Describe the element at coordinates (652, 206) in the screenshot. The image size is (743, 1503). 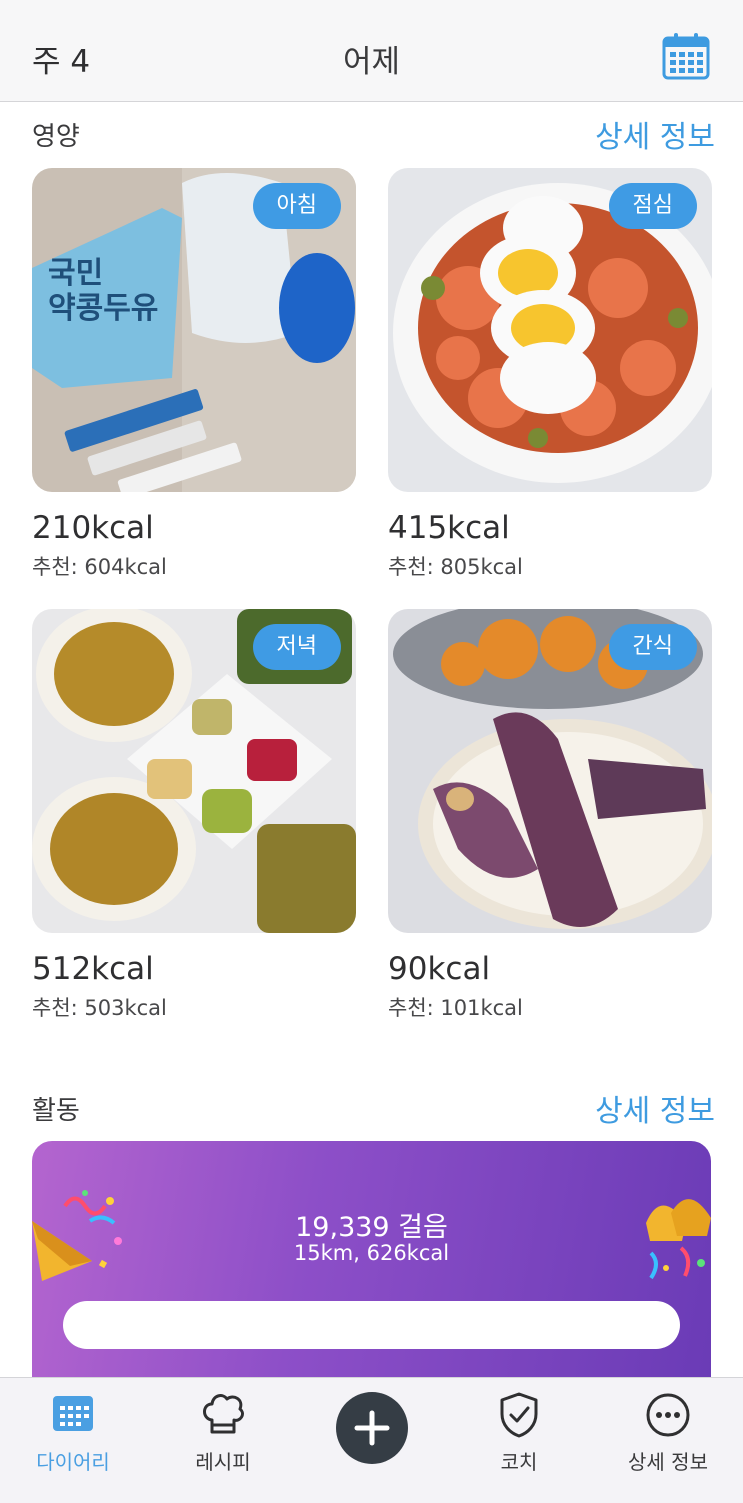
I see `meal-badge: 점심` at that location.